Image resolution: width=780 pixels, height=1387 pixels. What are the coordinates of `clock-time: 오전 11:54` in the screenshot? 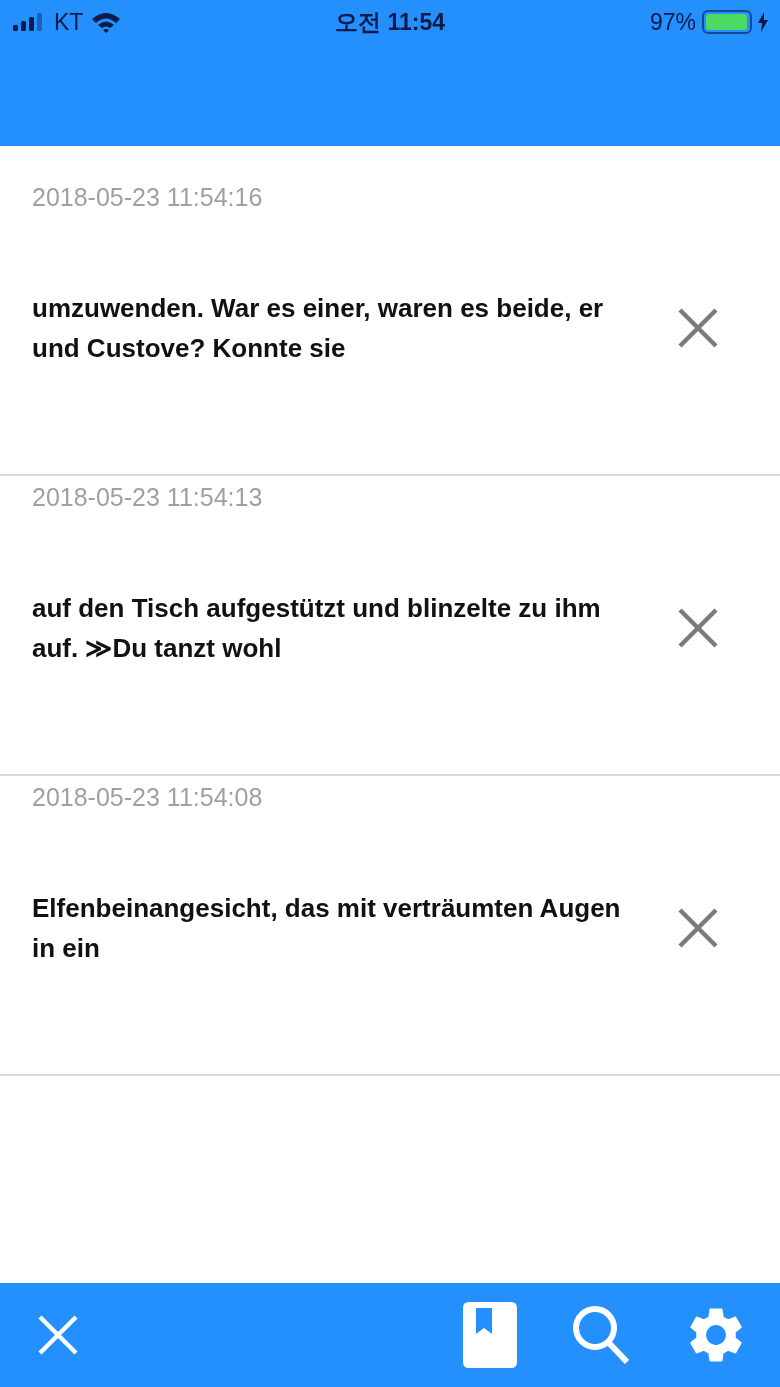 It's located at (390, 22).